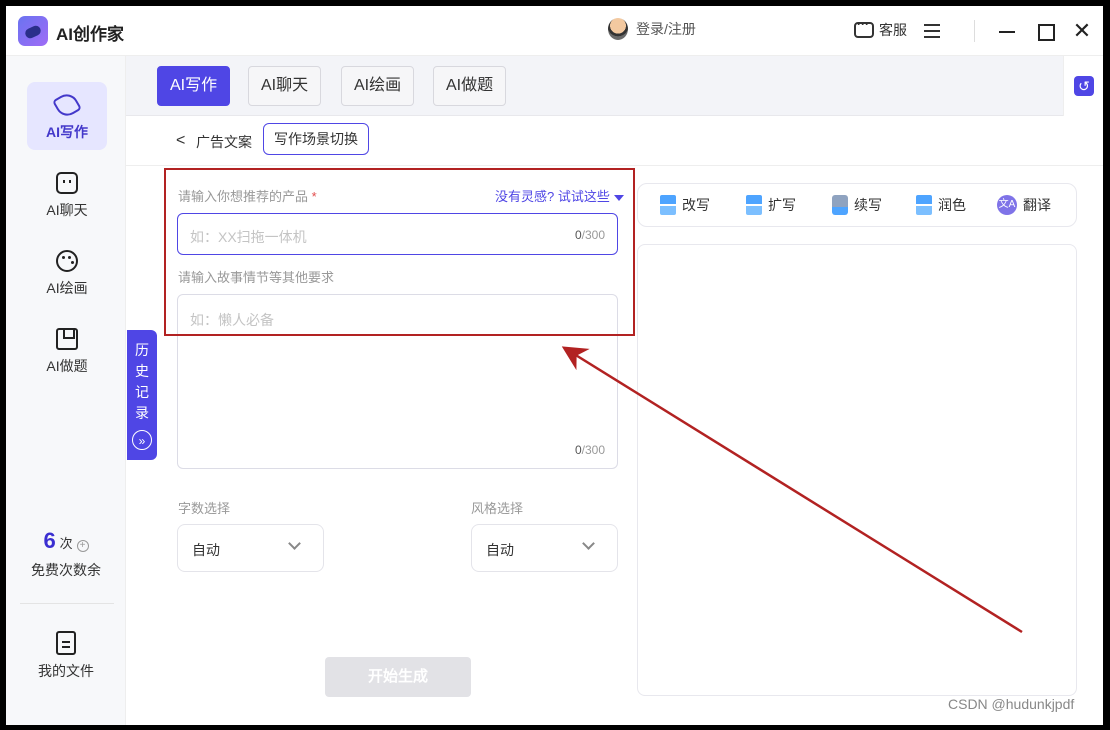 Image resolution: width=1110 pixels, height=730 pixels. Describe the element at coordinates (614, 86) in the screenshot. I see `tab-bar: AI写作 AI聊天 AI绘画 AI做题 ↺` at that location.